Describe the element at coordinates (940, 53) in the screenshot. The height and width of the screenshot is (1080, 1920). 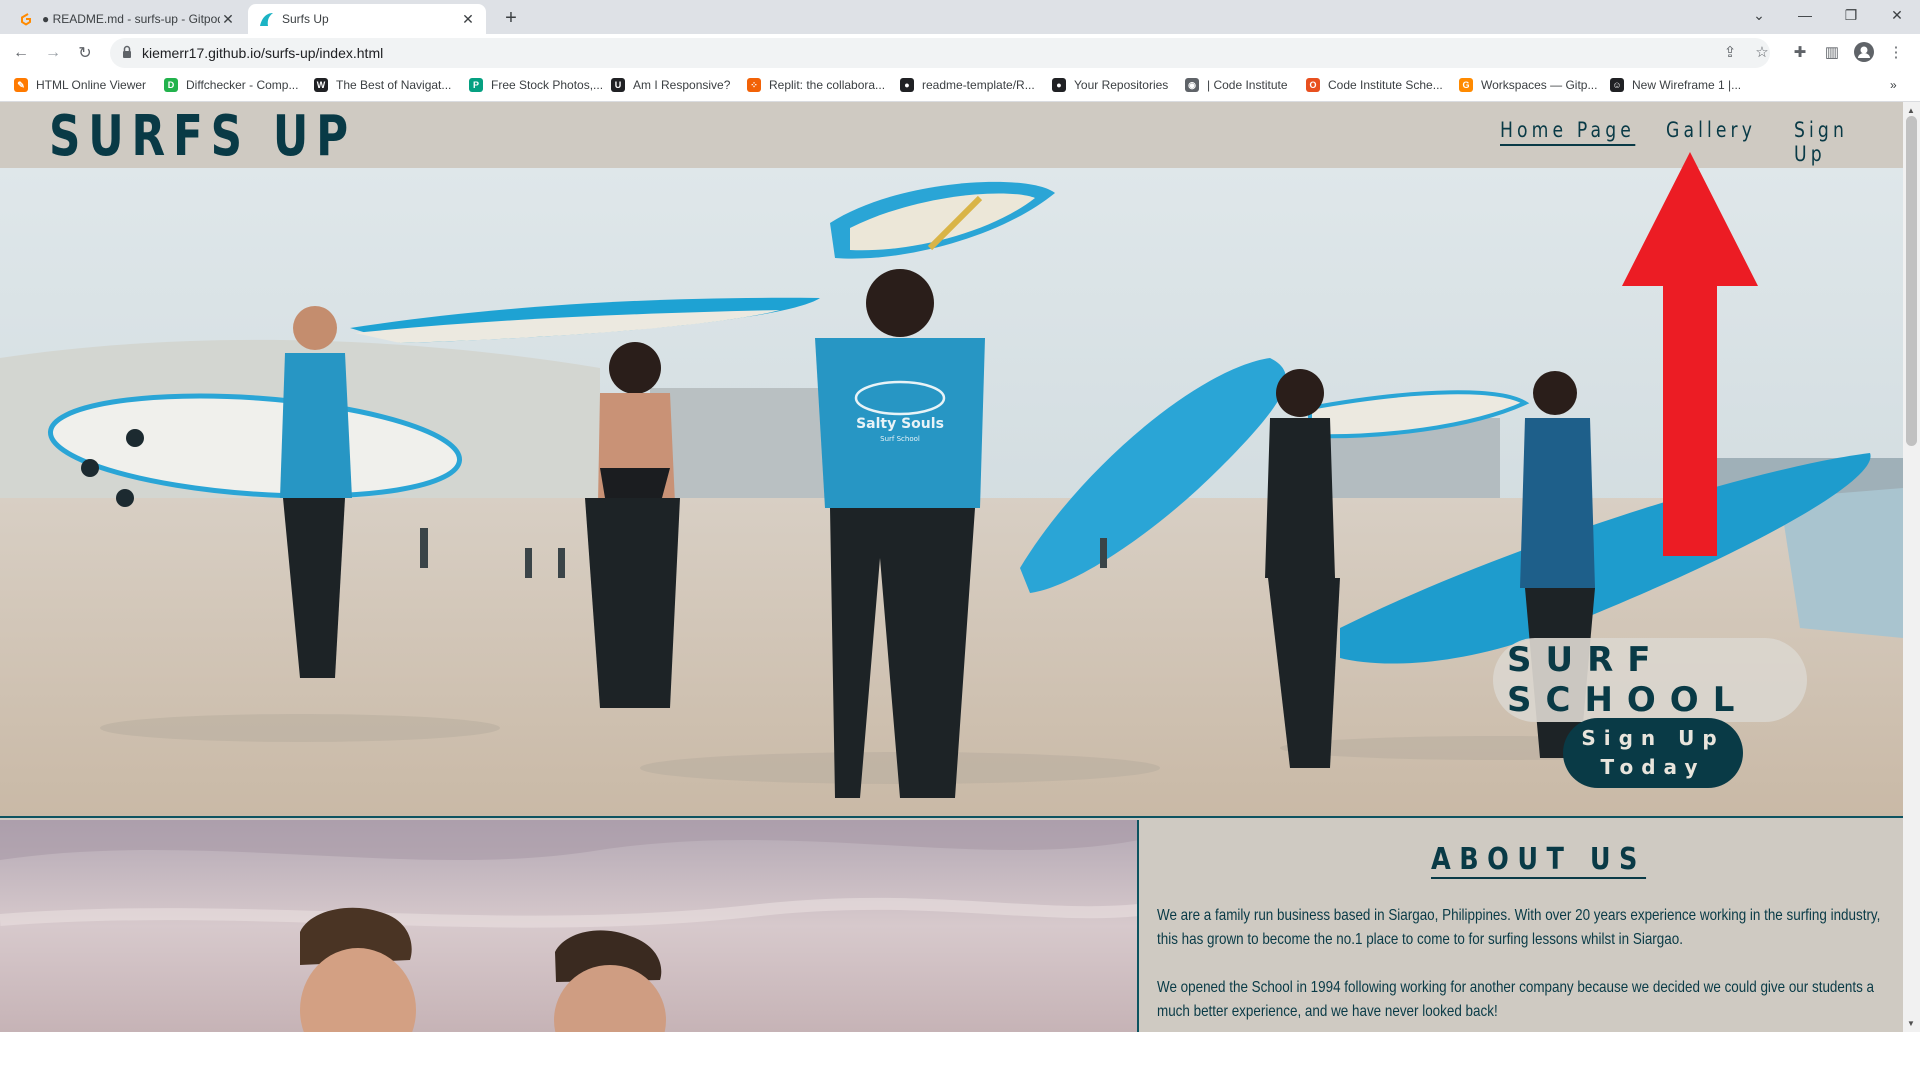
I see `address-bar: kiemerr17.github.io/surfs-up/index.html` at that location.